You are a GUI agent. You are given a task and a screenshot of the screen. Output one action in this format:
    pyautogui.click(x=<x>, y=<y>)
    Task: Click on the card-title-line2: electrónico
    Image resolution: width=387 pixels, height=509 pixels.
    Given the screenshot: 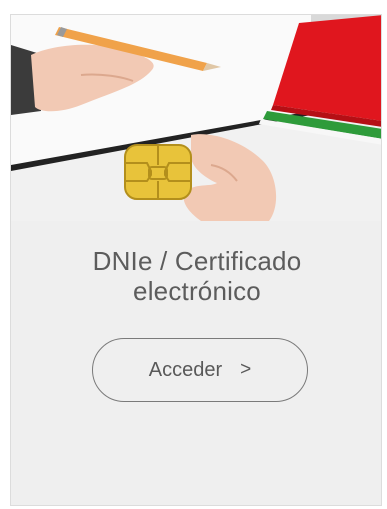 What is the action you would take?
    pyautogui.click(x=197, y=291)
    